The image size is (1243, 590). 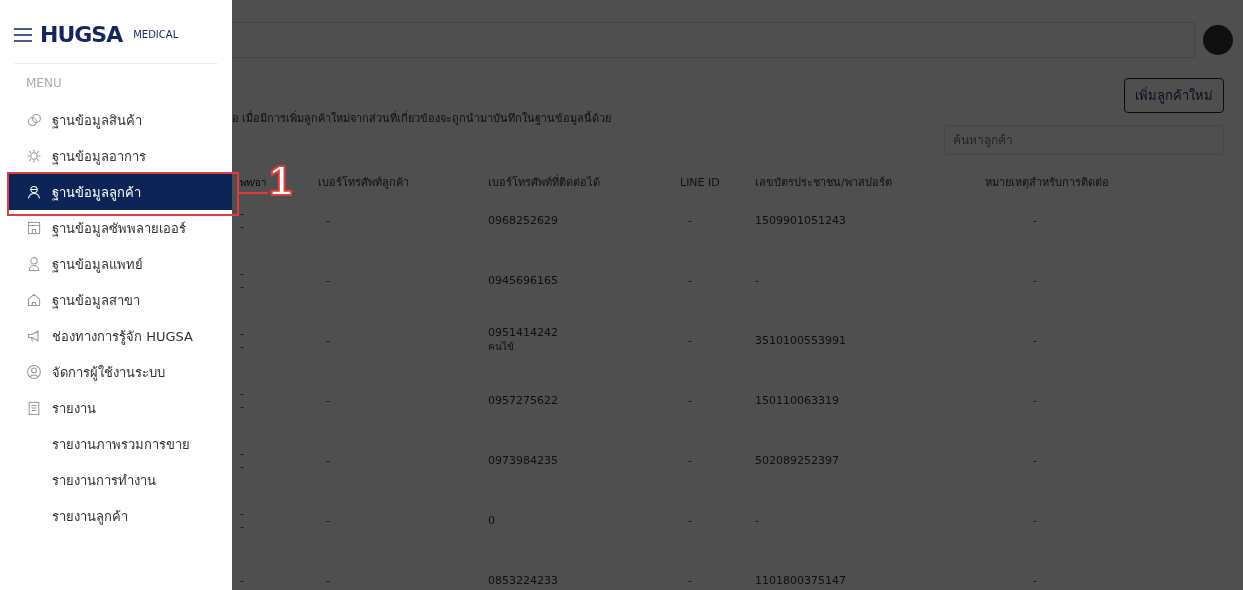 I want to click on table-cell-text: 1509901051243, so click(x=801, y=220).